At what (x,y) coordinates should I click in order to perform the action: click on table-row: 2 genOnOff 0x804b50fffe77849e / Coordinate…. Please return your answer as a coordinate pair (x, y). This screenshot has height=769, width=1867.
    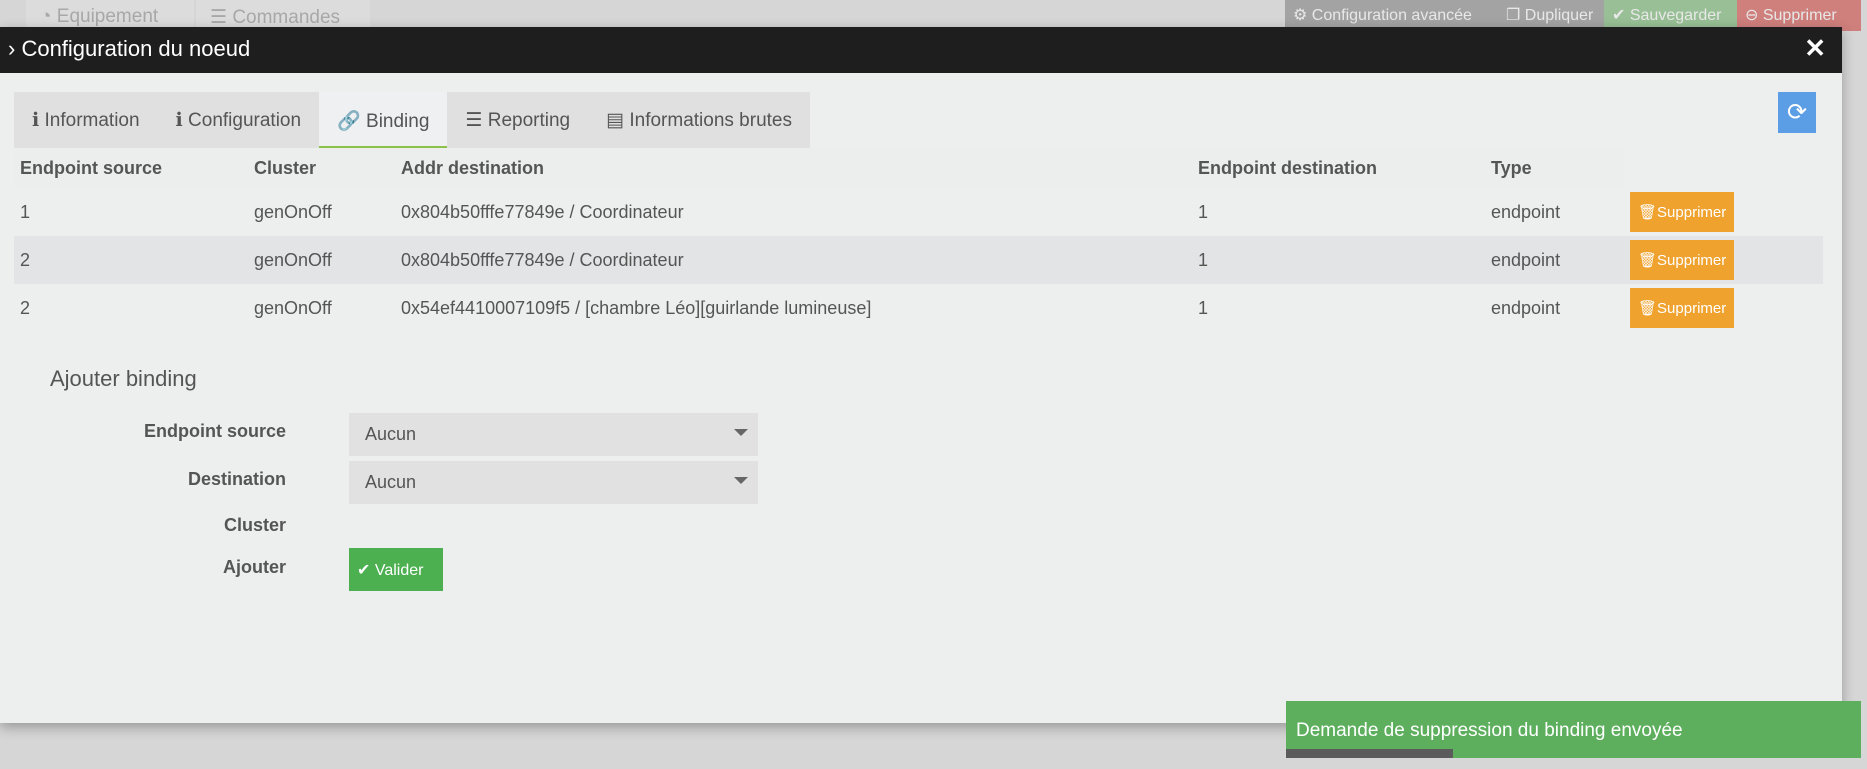
    Looking at the image, I should click on (918, 260).